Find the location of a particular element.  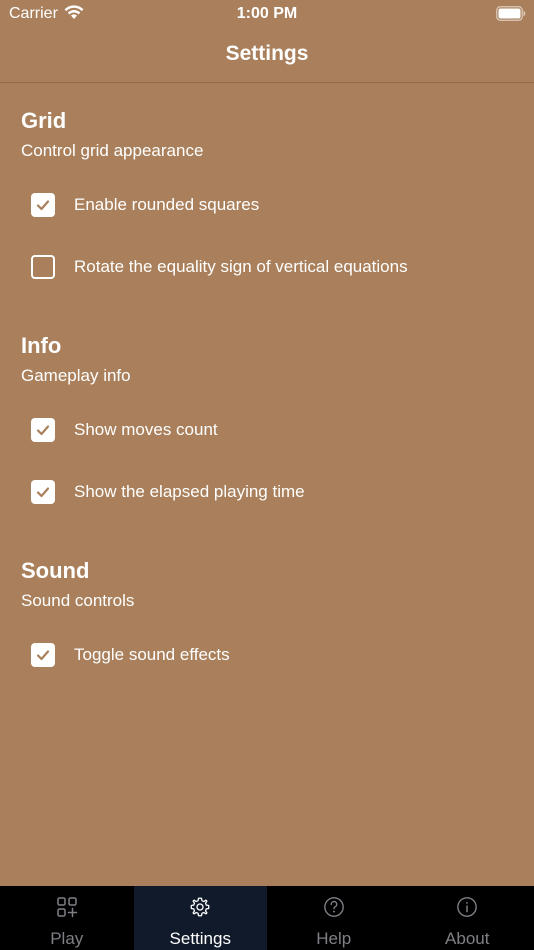

option-elapsed-time: Show the elapsed playing time is located at coordinates (168, 492).